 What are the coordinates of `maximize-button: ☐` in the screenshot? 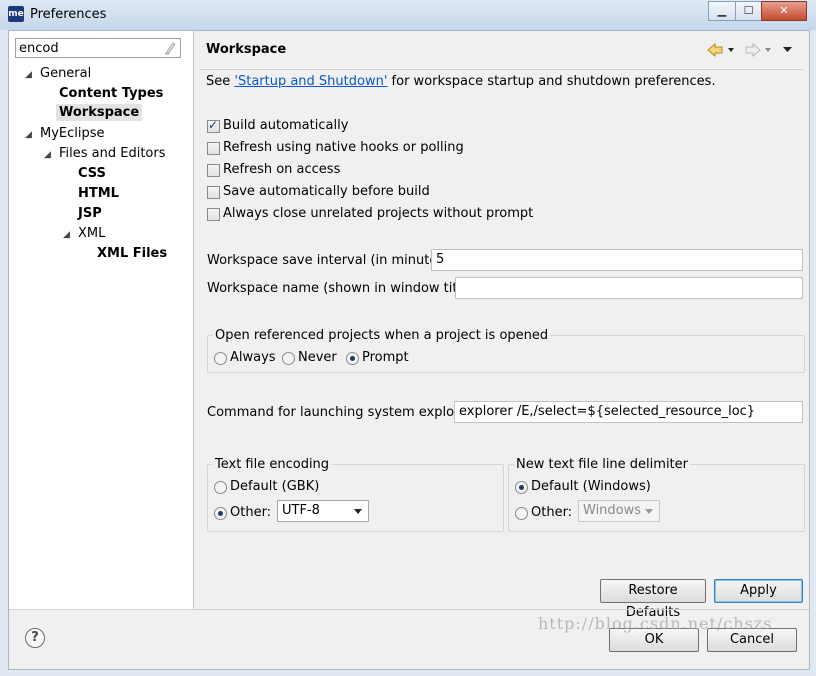 It's located at (748, 11).